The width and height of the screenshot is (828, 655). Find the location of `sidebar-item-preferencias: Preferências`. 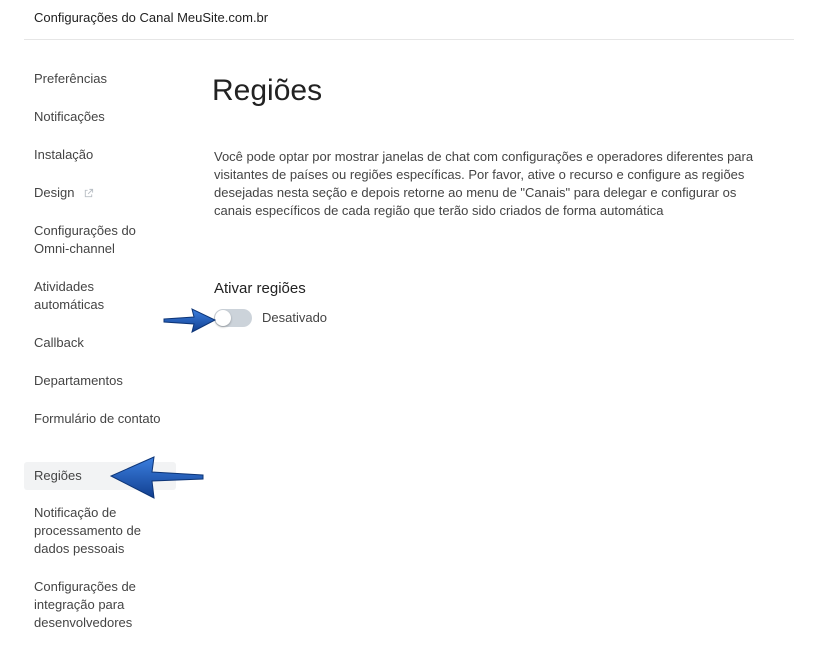

sidebar-item-preferencias: Preferências is located at coordinates (100, 79).